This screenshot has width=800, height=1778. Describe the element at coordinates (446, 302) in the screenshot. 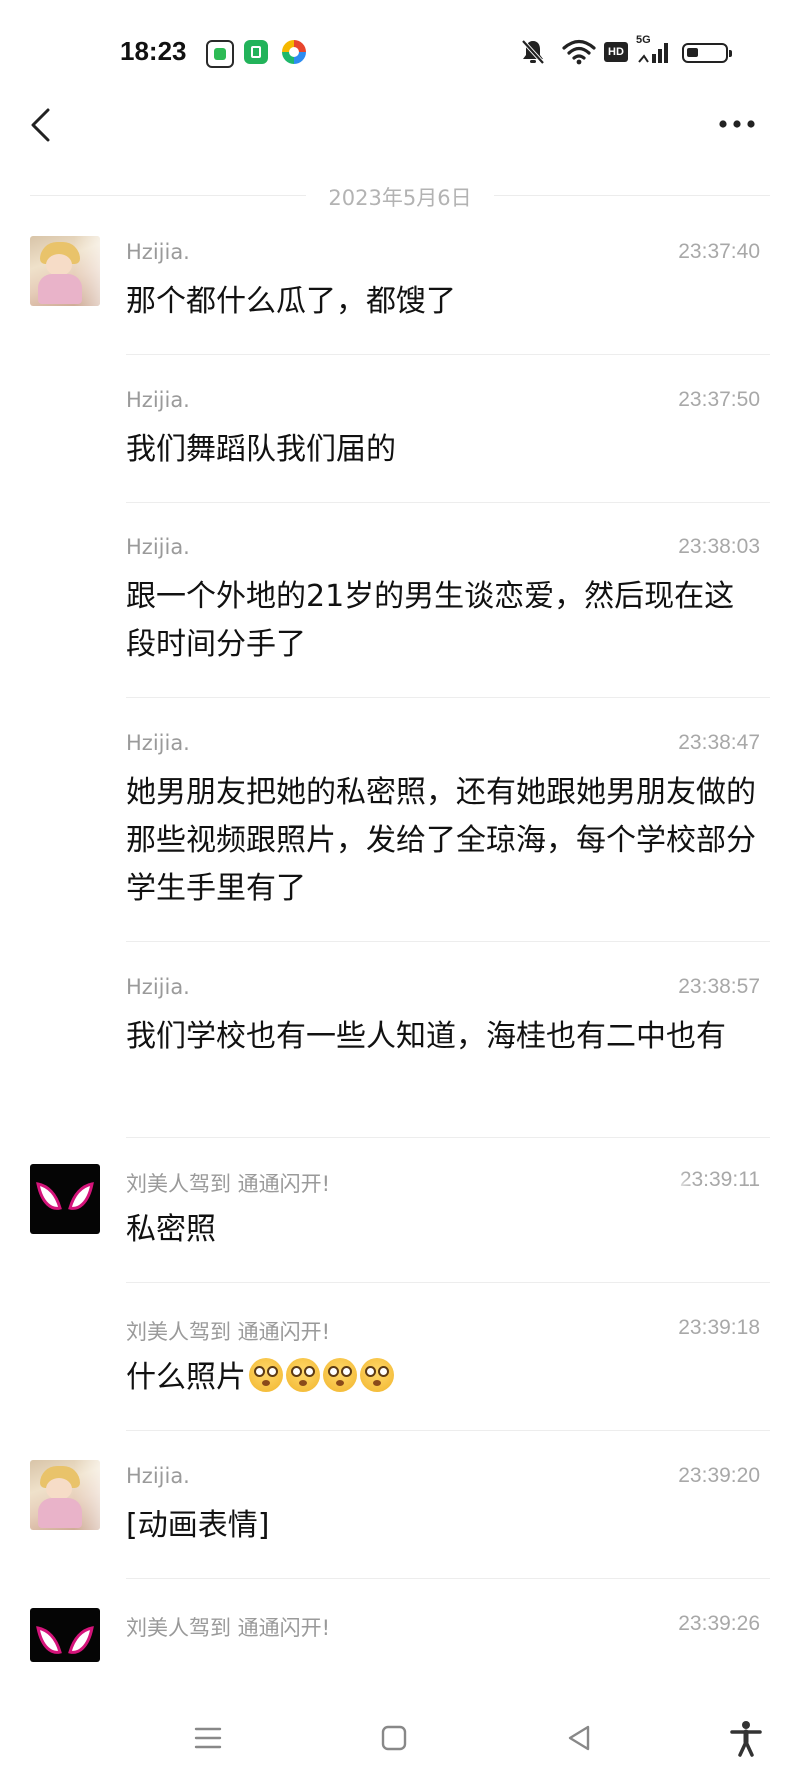

I see `message-text: 那个都什么瓜了，都馊了` at that location.